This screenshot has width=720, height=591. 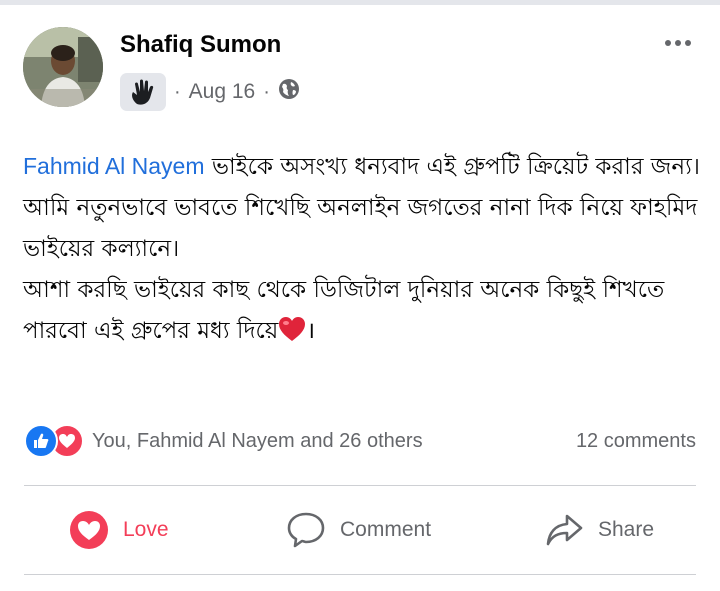 I want to click on comments-count: 12 comments, so click(x=636, y=441).